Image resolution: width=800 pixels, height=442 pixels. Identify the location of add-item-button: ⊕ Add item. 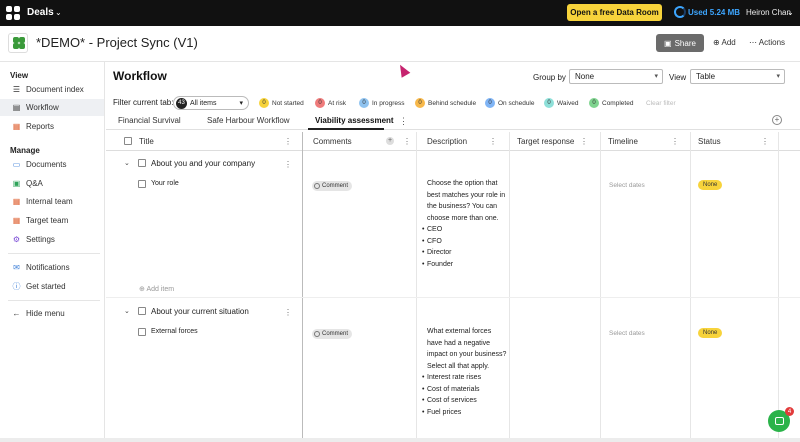
(156, 289).